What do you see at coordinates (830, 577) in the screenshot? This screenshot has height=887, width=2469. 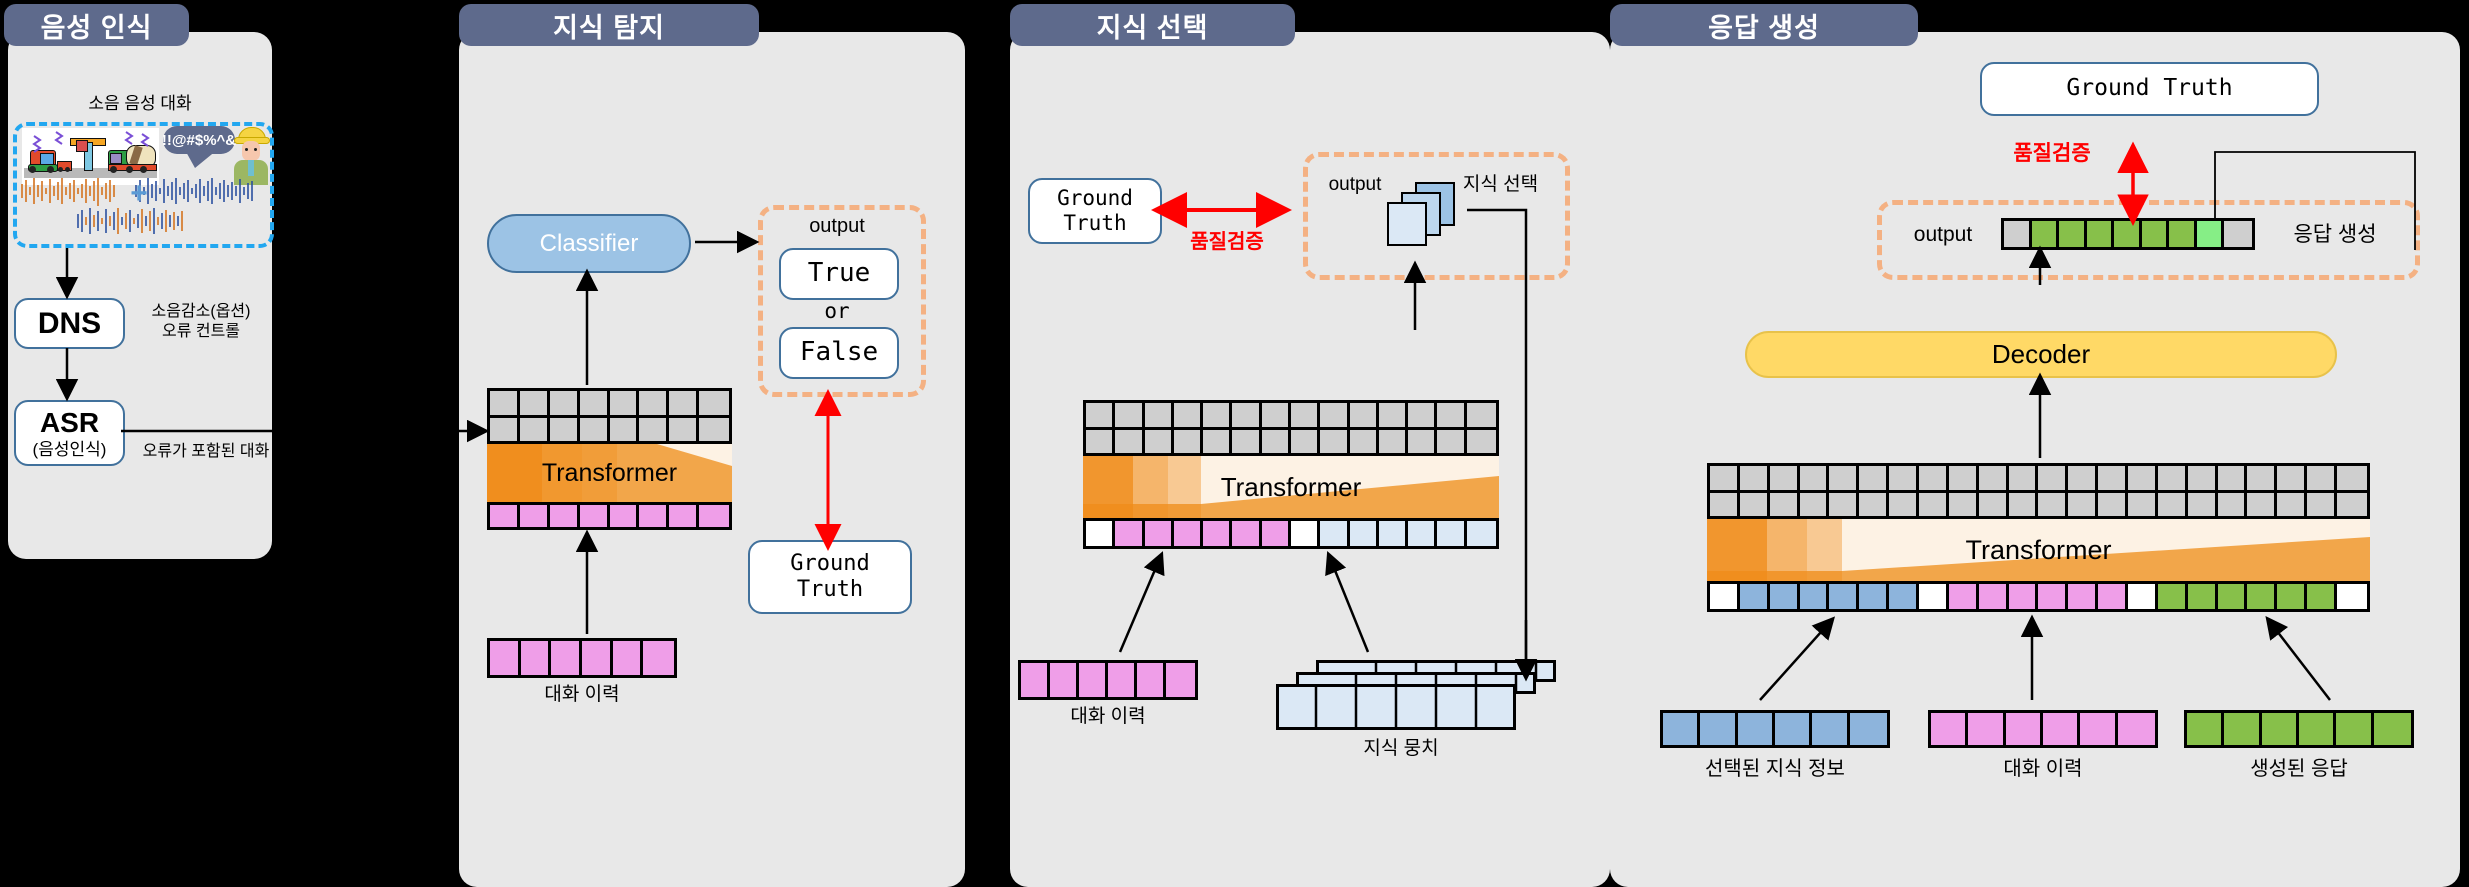 I see `detection-ground-truth-box: Ground Truth` at bounding box center [830, 577].